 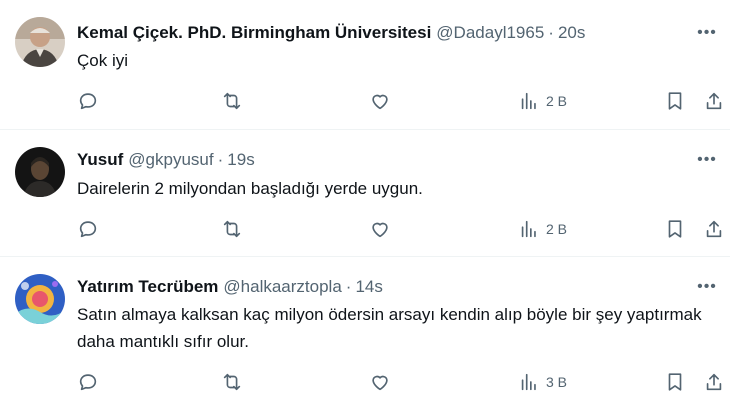 What do you see at coordinates (368, 287) in the screenshot?
I see `timestamp: 14s` at bounding box center [368, 287].